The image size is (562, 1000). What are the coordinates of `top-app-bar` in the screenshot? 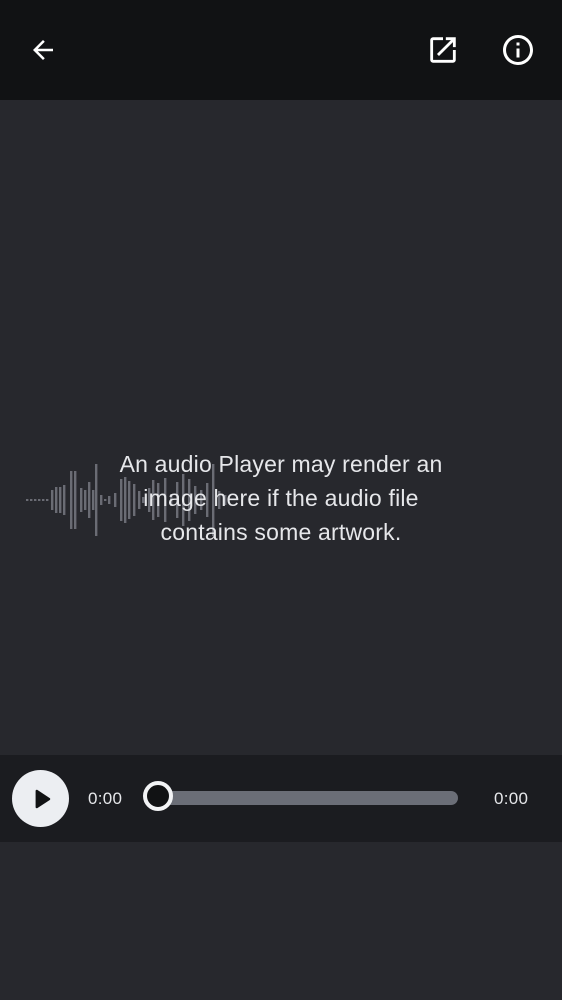 It's located at (281, 50).